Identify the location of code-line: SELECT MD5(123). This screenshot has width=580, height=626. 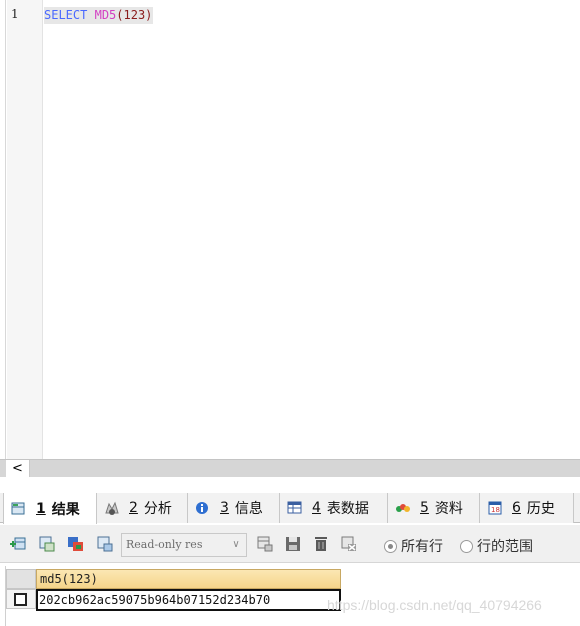
(99, 15).